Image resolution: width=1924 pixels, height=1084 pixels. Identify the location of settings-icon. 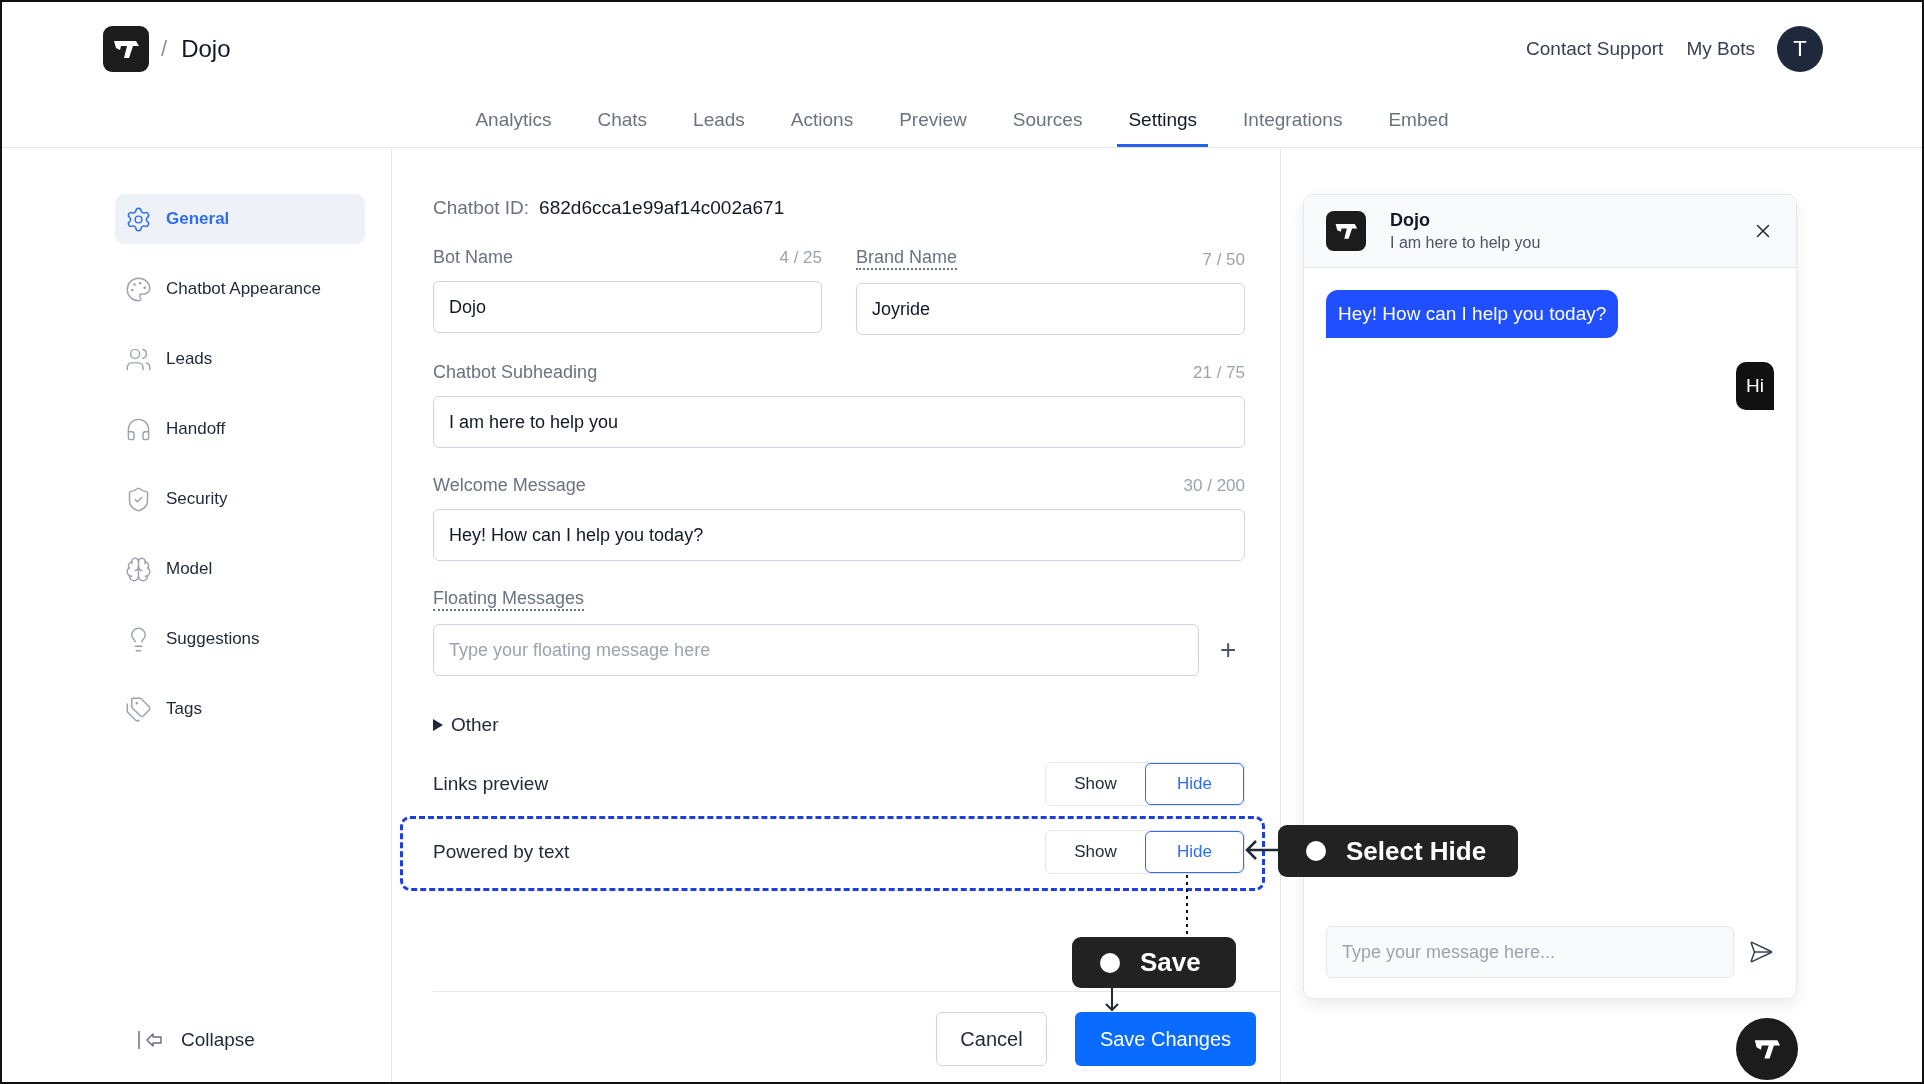
(138, 219).